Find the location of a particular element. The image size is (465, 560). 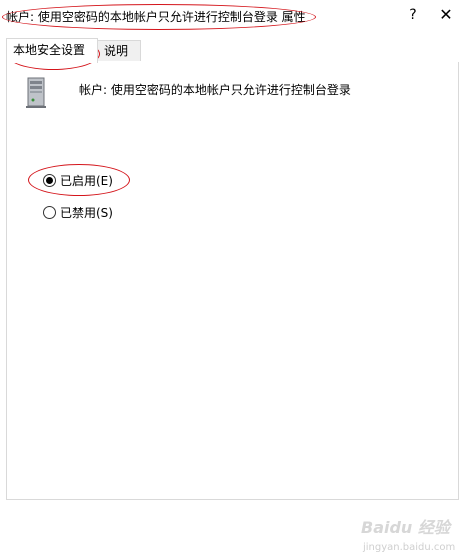

tab-local-security-setting: 本地安全设置 is located at coordinates (52, 50).